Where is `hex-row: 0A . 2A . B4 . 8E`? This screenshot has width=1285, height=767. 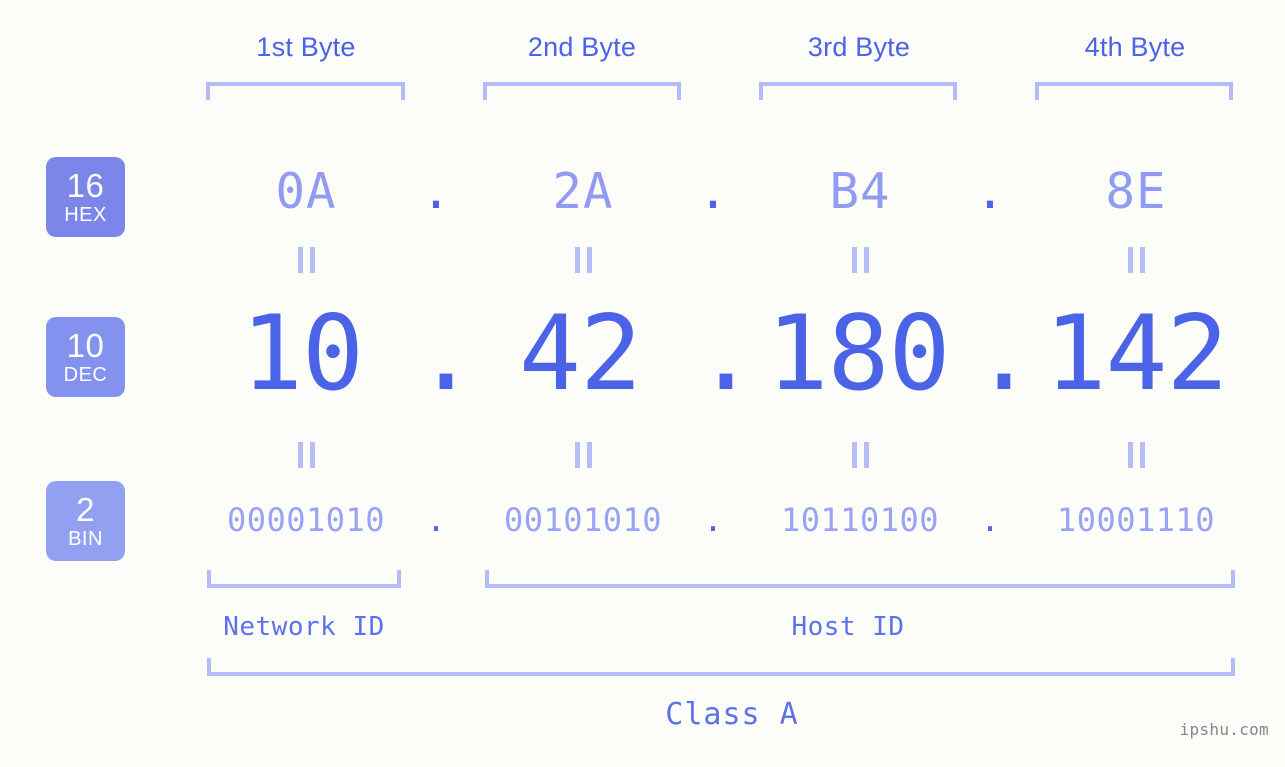 hex-row: 0A . 2A . B4 . 8E is located at coordinates (705, 192).